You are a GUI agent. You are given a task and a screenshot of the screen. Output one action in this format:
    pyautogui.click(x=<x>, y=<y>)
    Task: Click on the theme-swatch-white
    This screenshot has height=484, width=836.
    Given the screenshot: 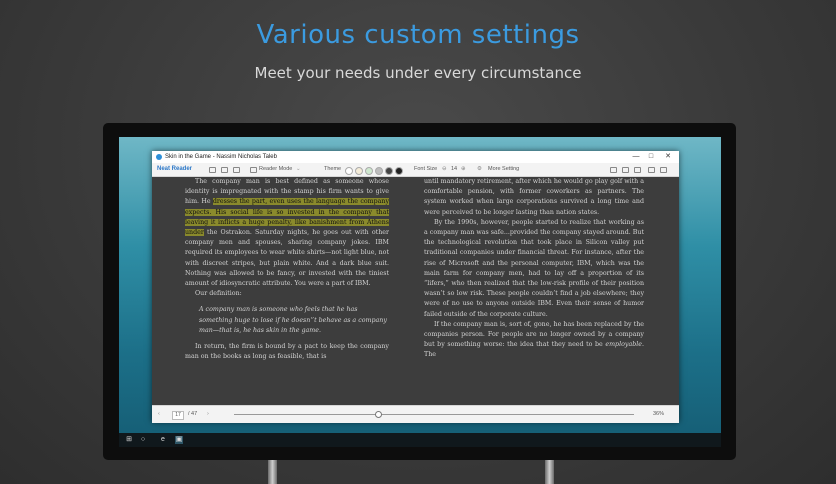 What is the action you would take?
    pyautogui.click(x=349, y=170)
    